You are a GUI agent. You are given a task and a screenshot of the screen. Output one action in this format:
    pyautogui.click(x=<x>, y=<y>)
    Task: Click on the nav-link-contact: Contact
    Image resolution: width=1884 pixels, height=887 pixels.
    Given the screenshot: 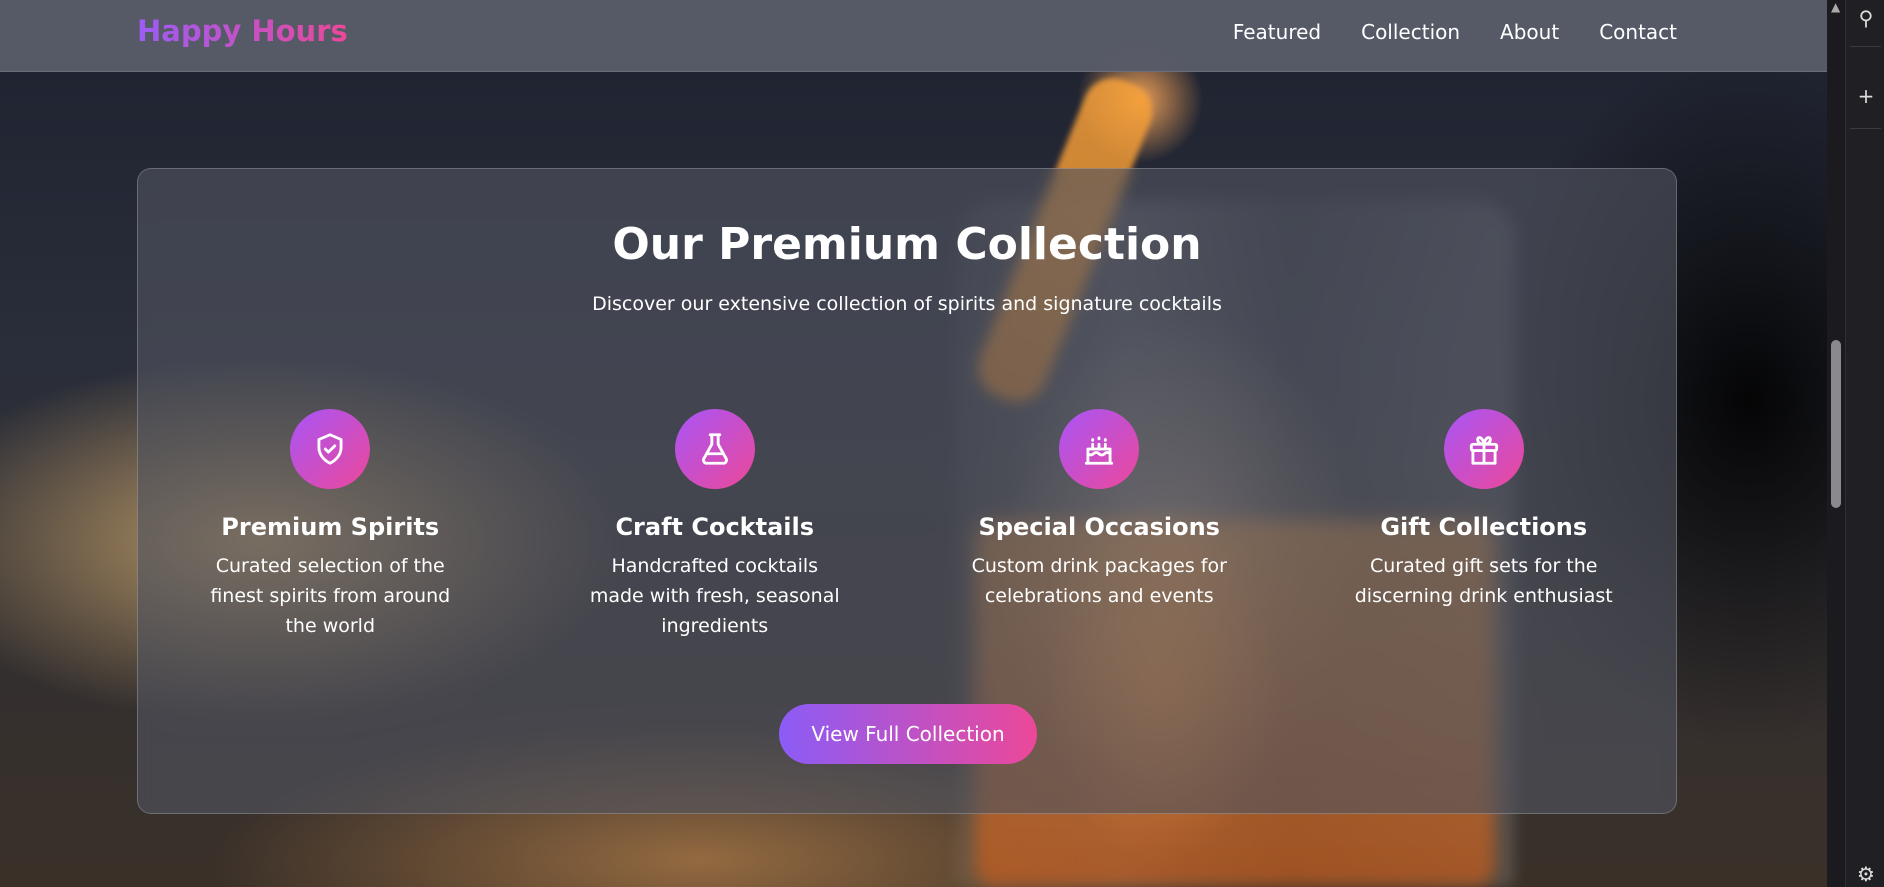 What is the action you would take?
    pyautogui.click(x=1638, y=32)
    